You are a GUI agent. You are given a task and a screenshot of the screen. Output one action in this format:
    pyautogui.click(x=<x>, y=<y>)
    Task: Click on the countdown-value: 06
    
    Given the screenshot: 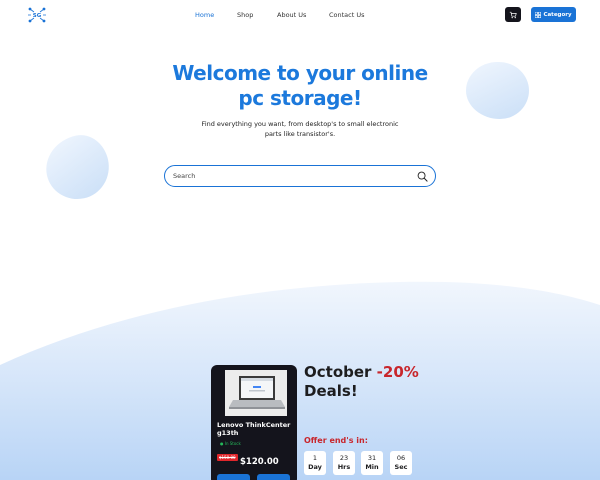 What is the action you would take?
    pyautogui.click(x=401, y=458)
    